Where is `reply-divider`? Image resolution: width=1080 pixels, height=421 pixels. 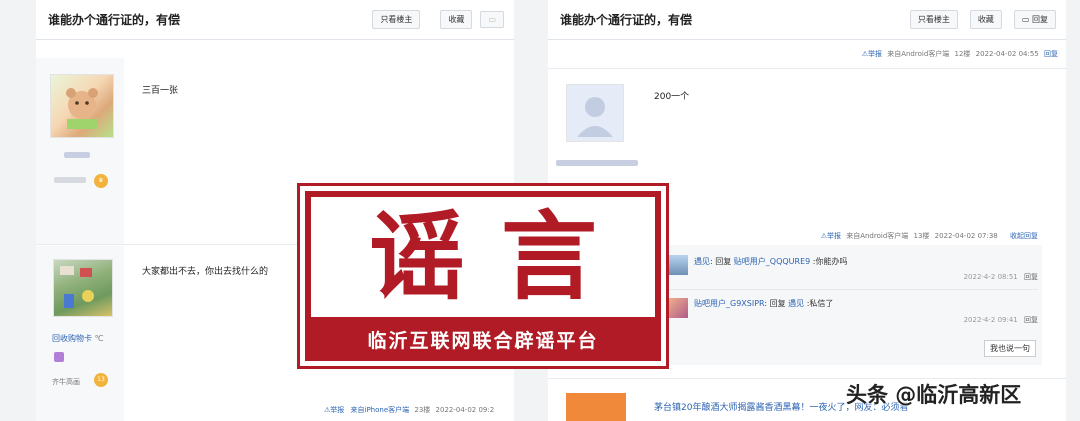 reply-divider is located at coordinates (853, 289).